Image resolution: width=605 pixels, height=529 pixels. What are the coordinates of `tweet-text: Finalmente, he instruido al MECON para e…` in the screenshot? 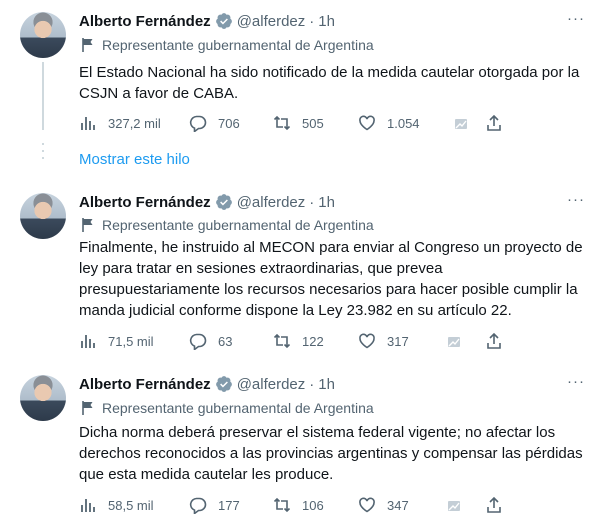 It's located at (336, 279).